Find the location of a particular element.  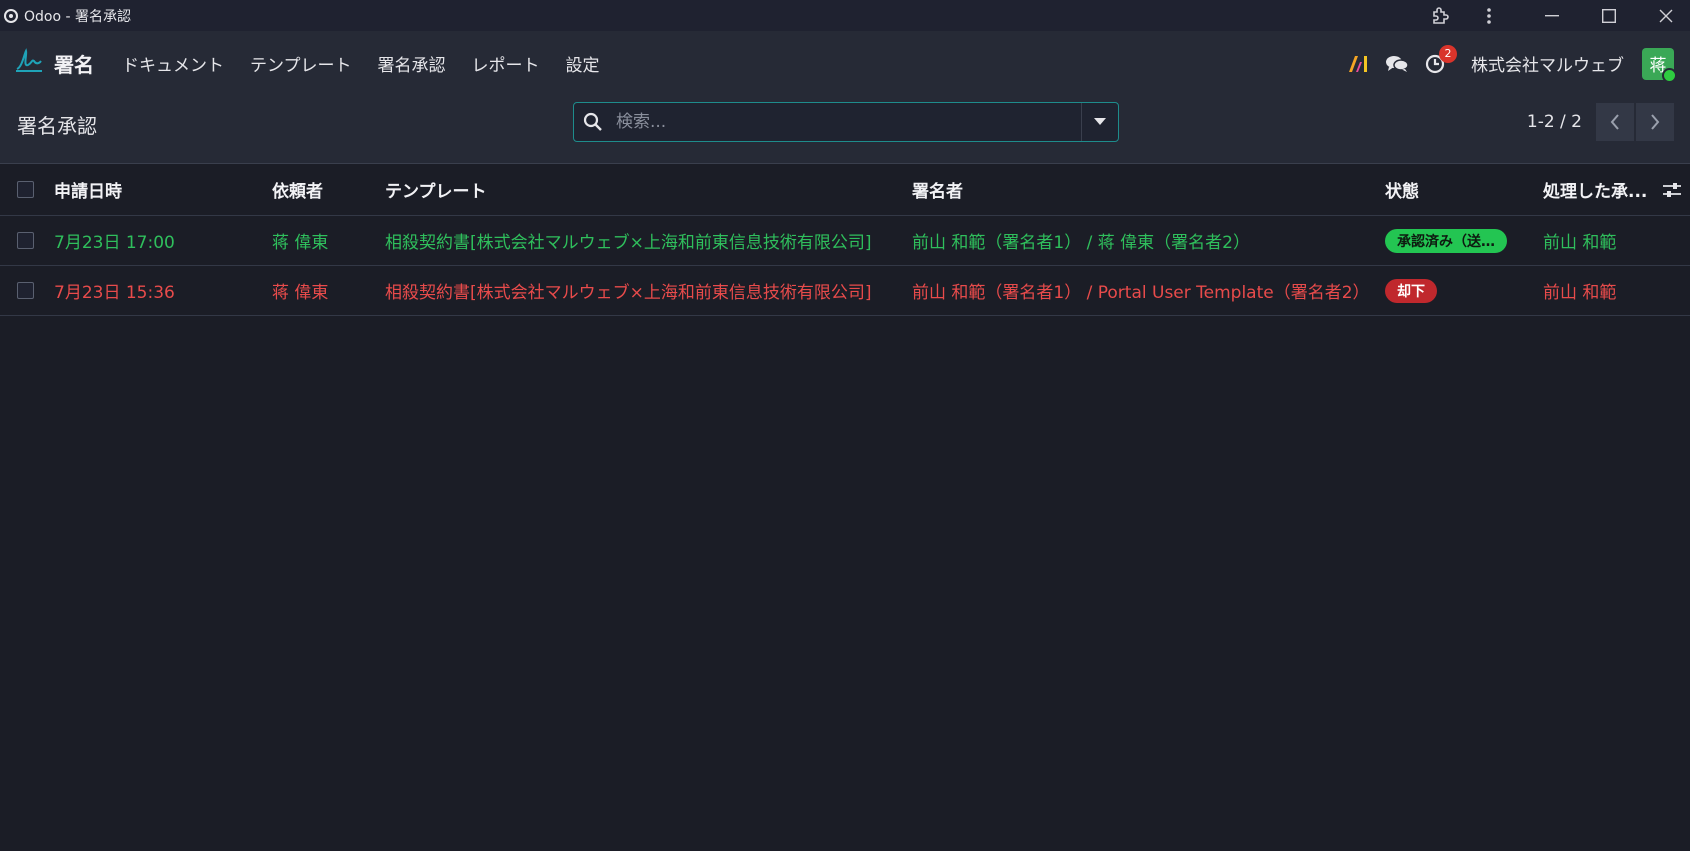

search-options-toggle is located at coordinates (1099, 122).